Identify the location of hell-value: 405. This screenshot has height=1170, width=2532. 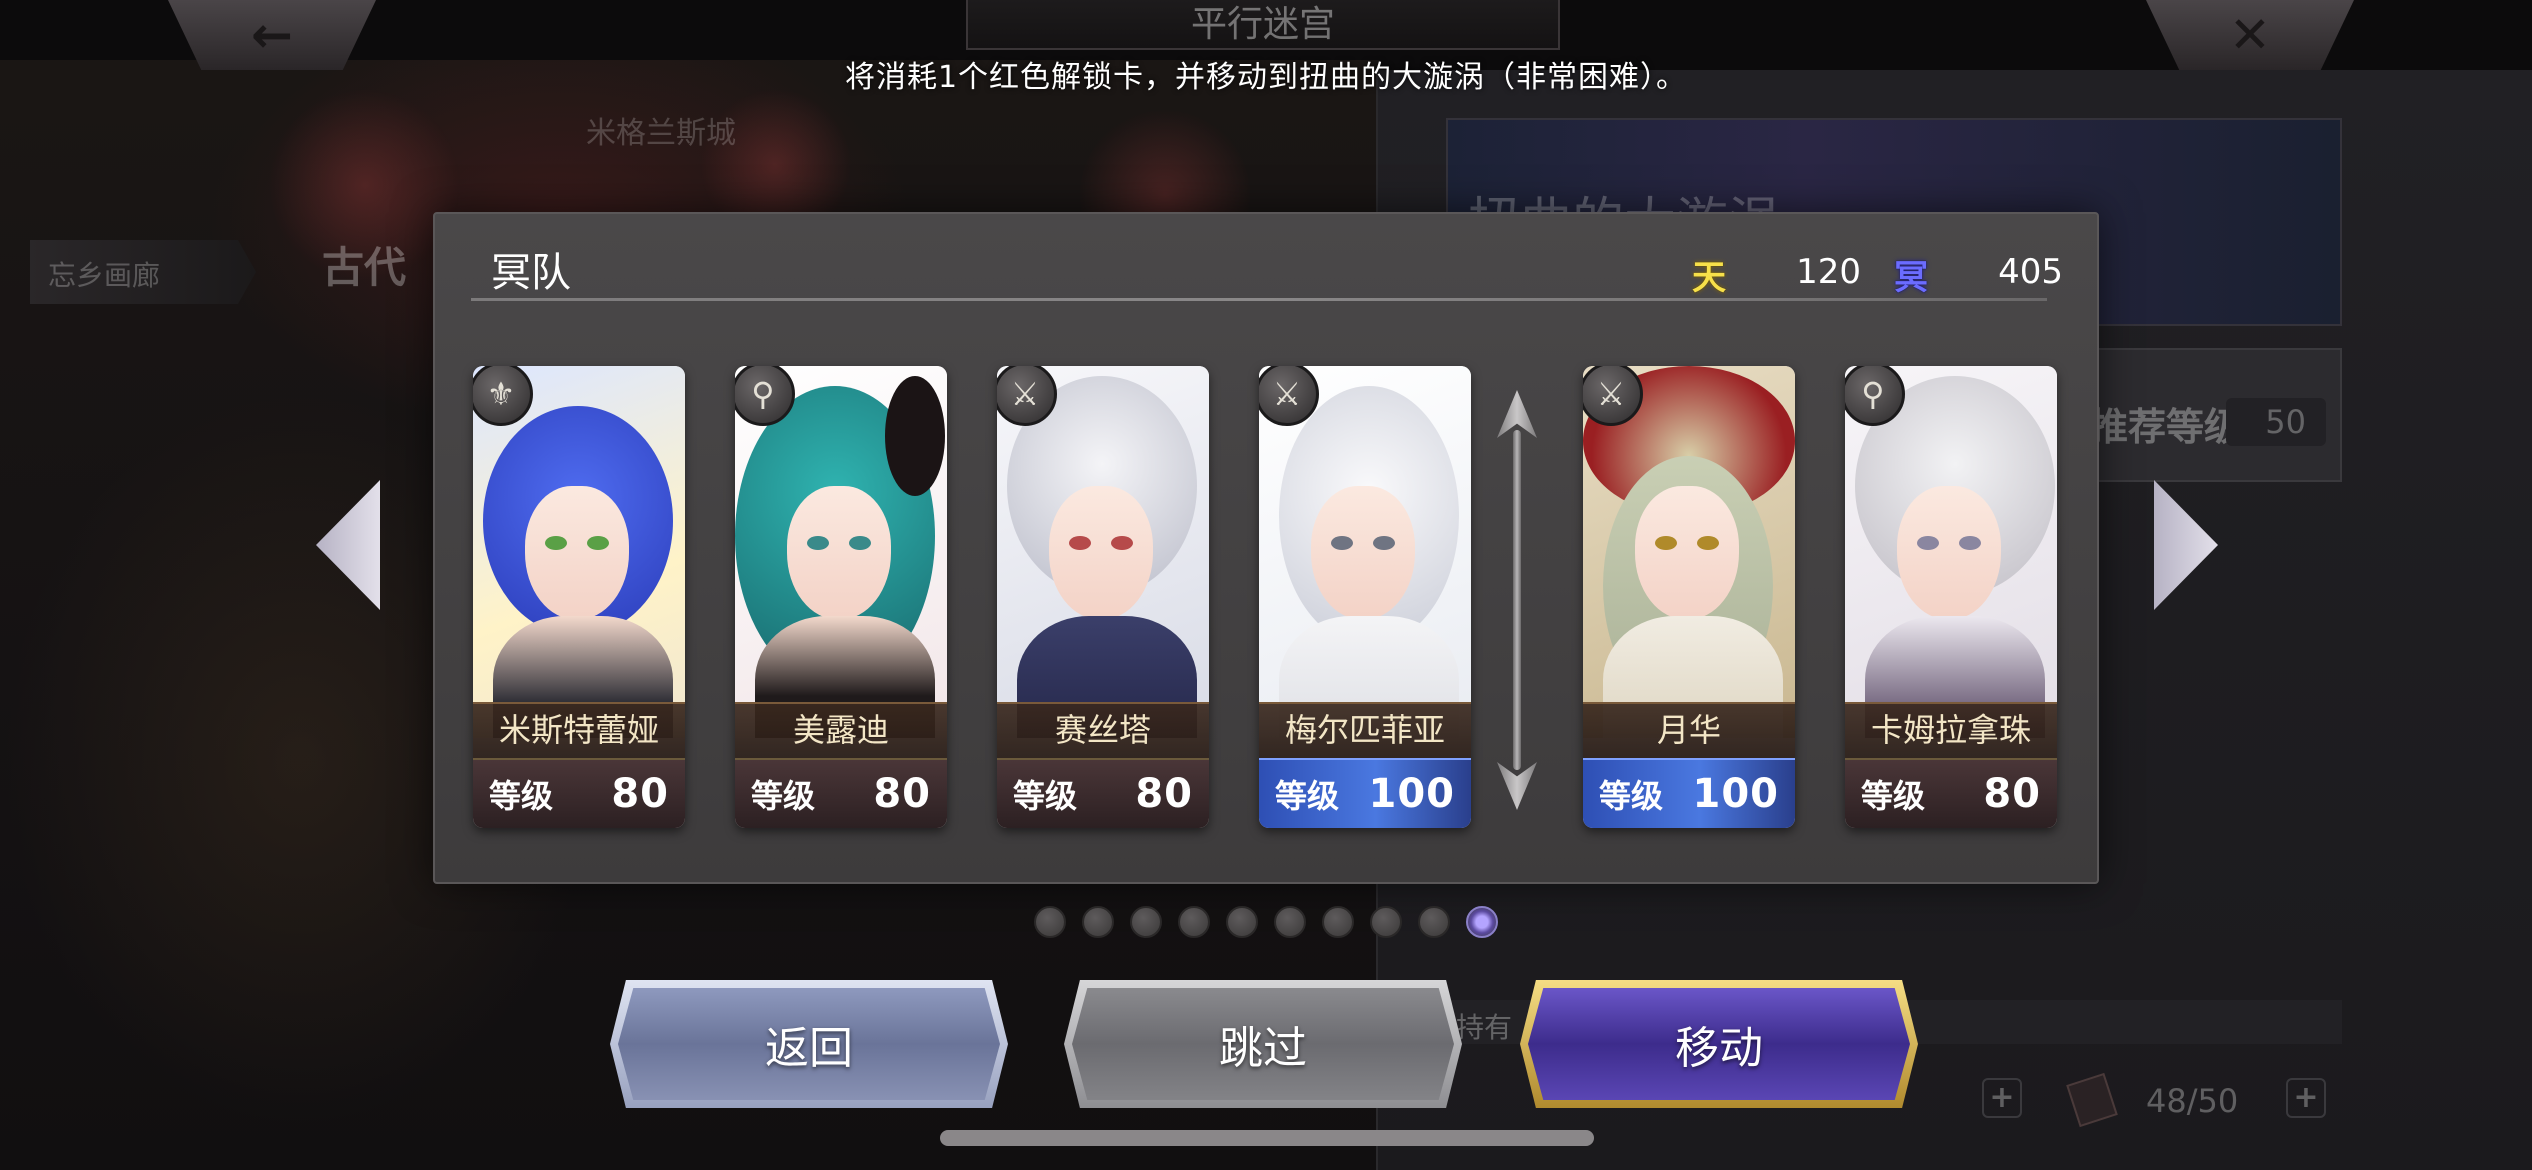
(2030, 272).